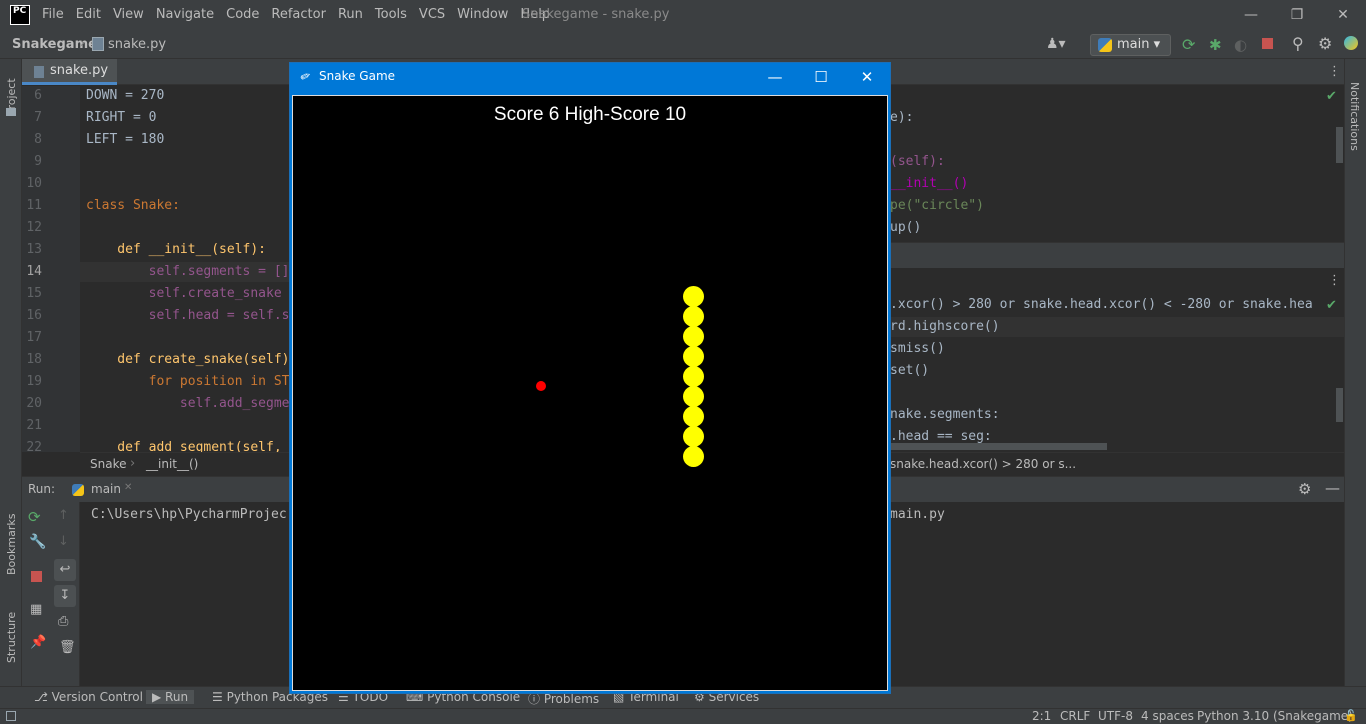  I want to click on line-number: 11, so click(34, 205).